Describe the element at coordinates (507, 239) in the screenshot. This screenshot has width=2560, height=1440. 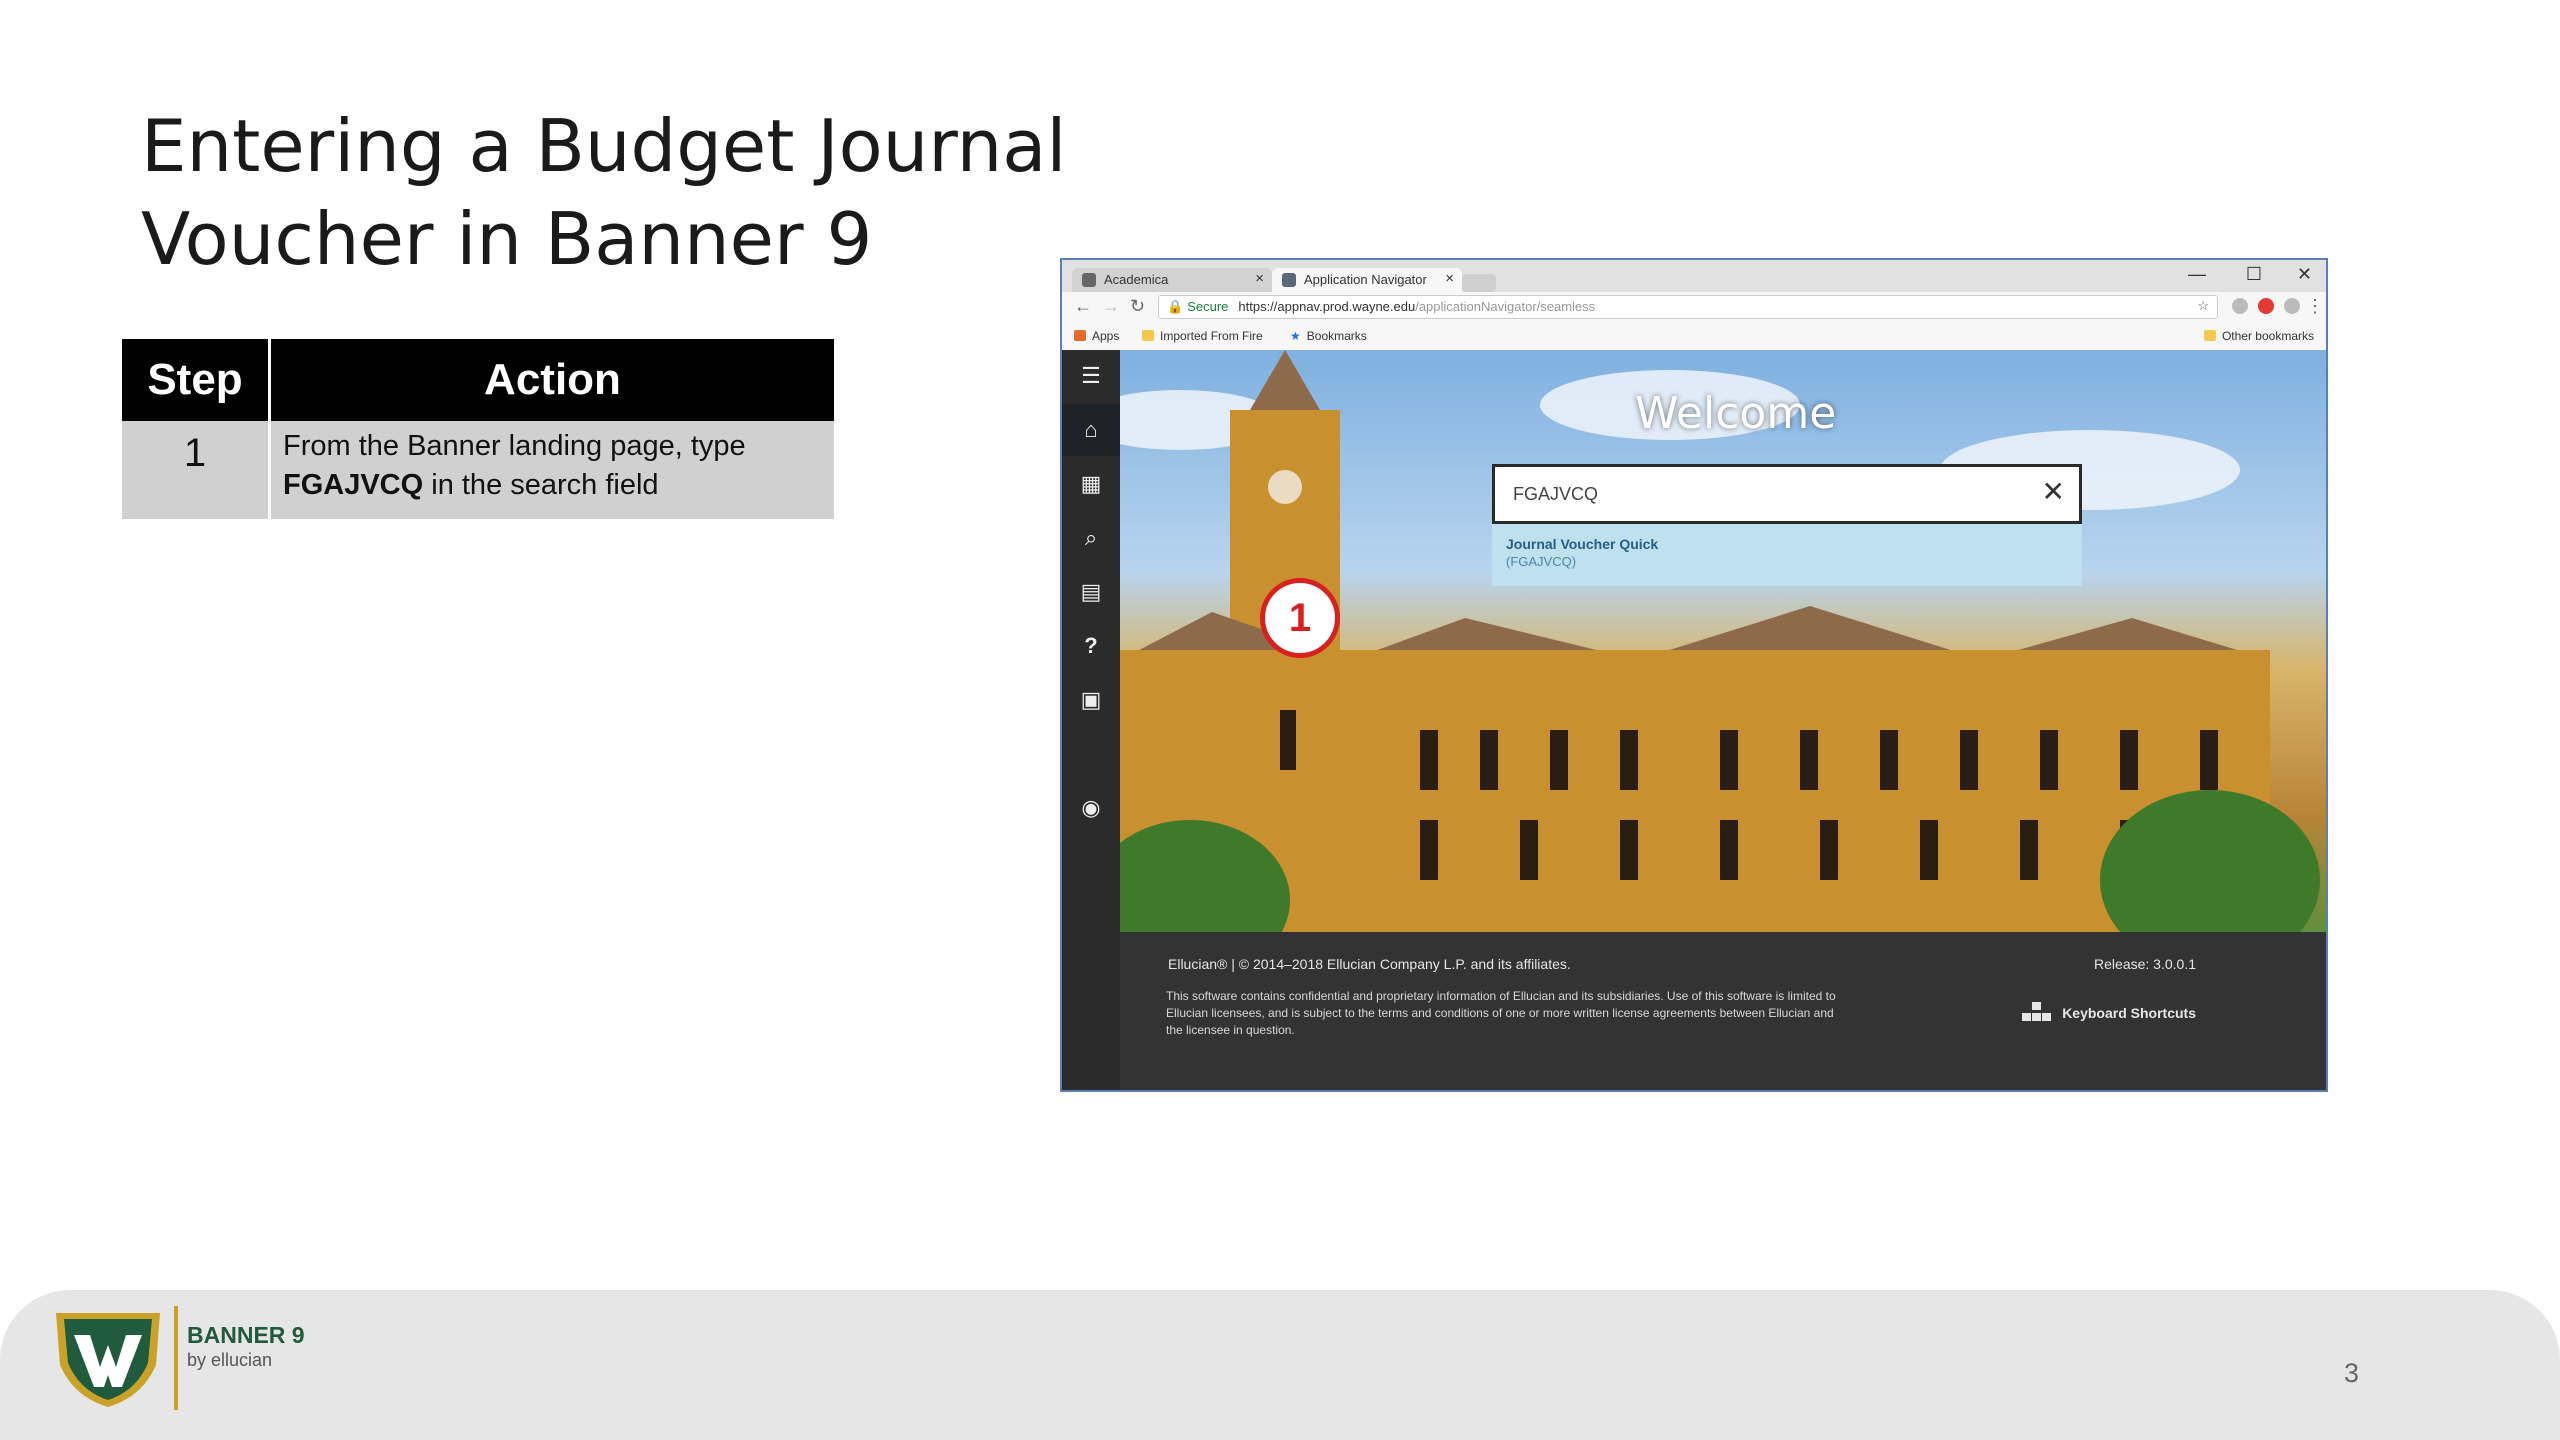
I see `slide-title-line-2: Voucher in Banner 9` at that location.